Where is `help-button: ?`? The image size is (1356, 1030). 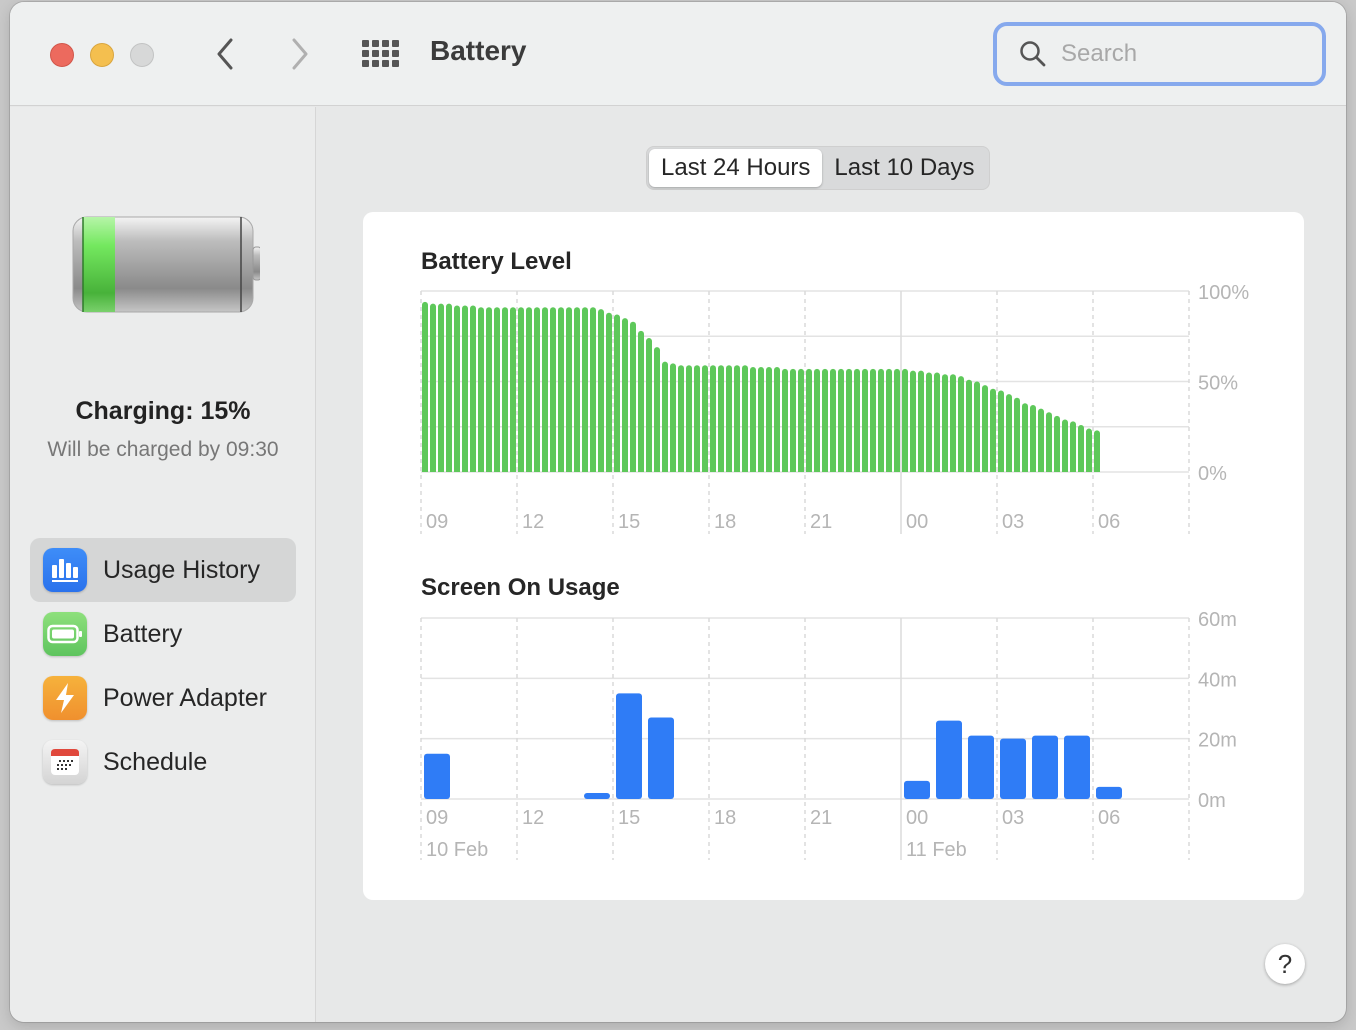 help-button: ? is located at coordinates (1285, 964).